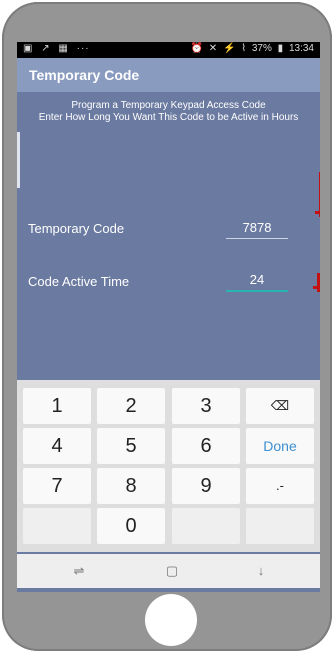 The width and height of the screenshot is (335, 654). I want to click on gallery-icon: ▦, so click(63, 48).